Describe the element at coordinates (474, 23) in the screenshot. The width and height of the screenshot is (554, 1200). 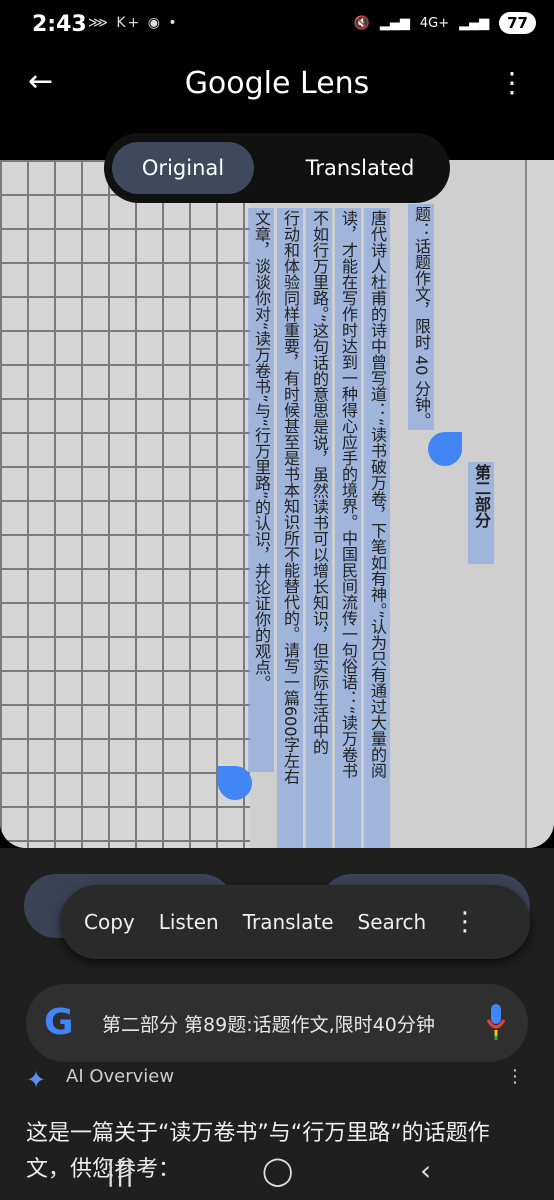
I see `signal-icon-2: ▂▄▆` at that location.